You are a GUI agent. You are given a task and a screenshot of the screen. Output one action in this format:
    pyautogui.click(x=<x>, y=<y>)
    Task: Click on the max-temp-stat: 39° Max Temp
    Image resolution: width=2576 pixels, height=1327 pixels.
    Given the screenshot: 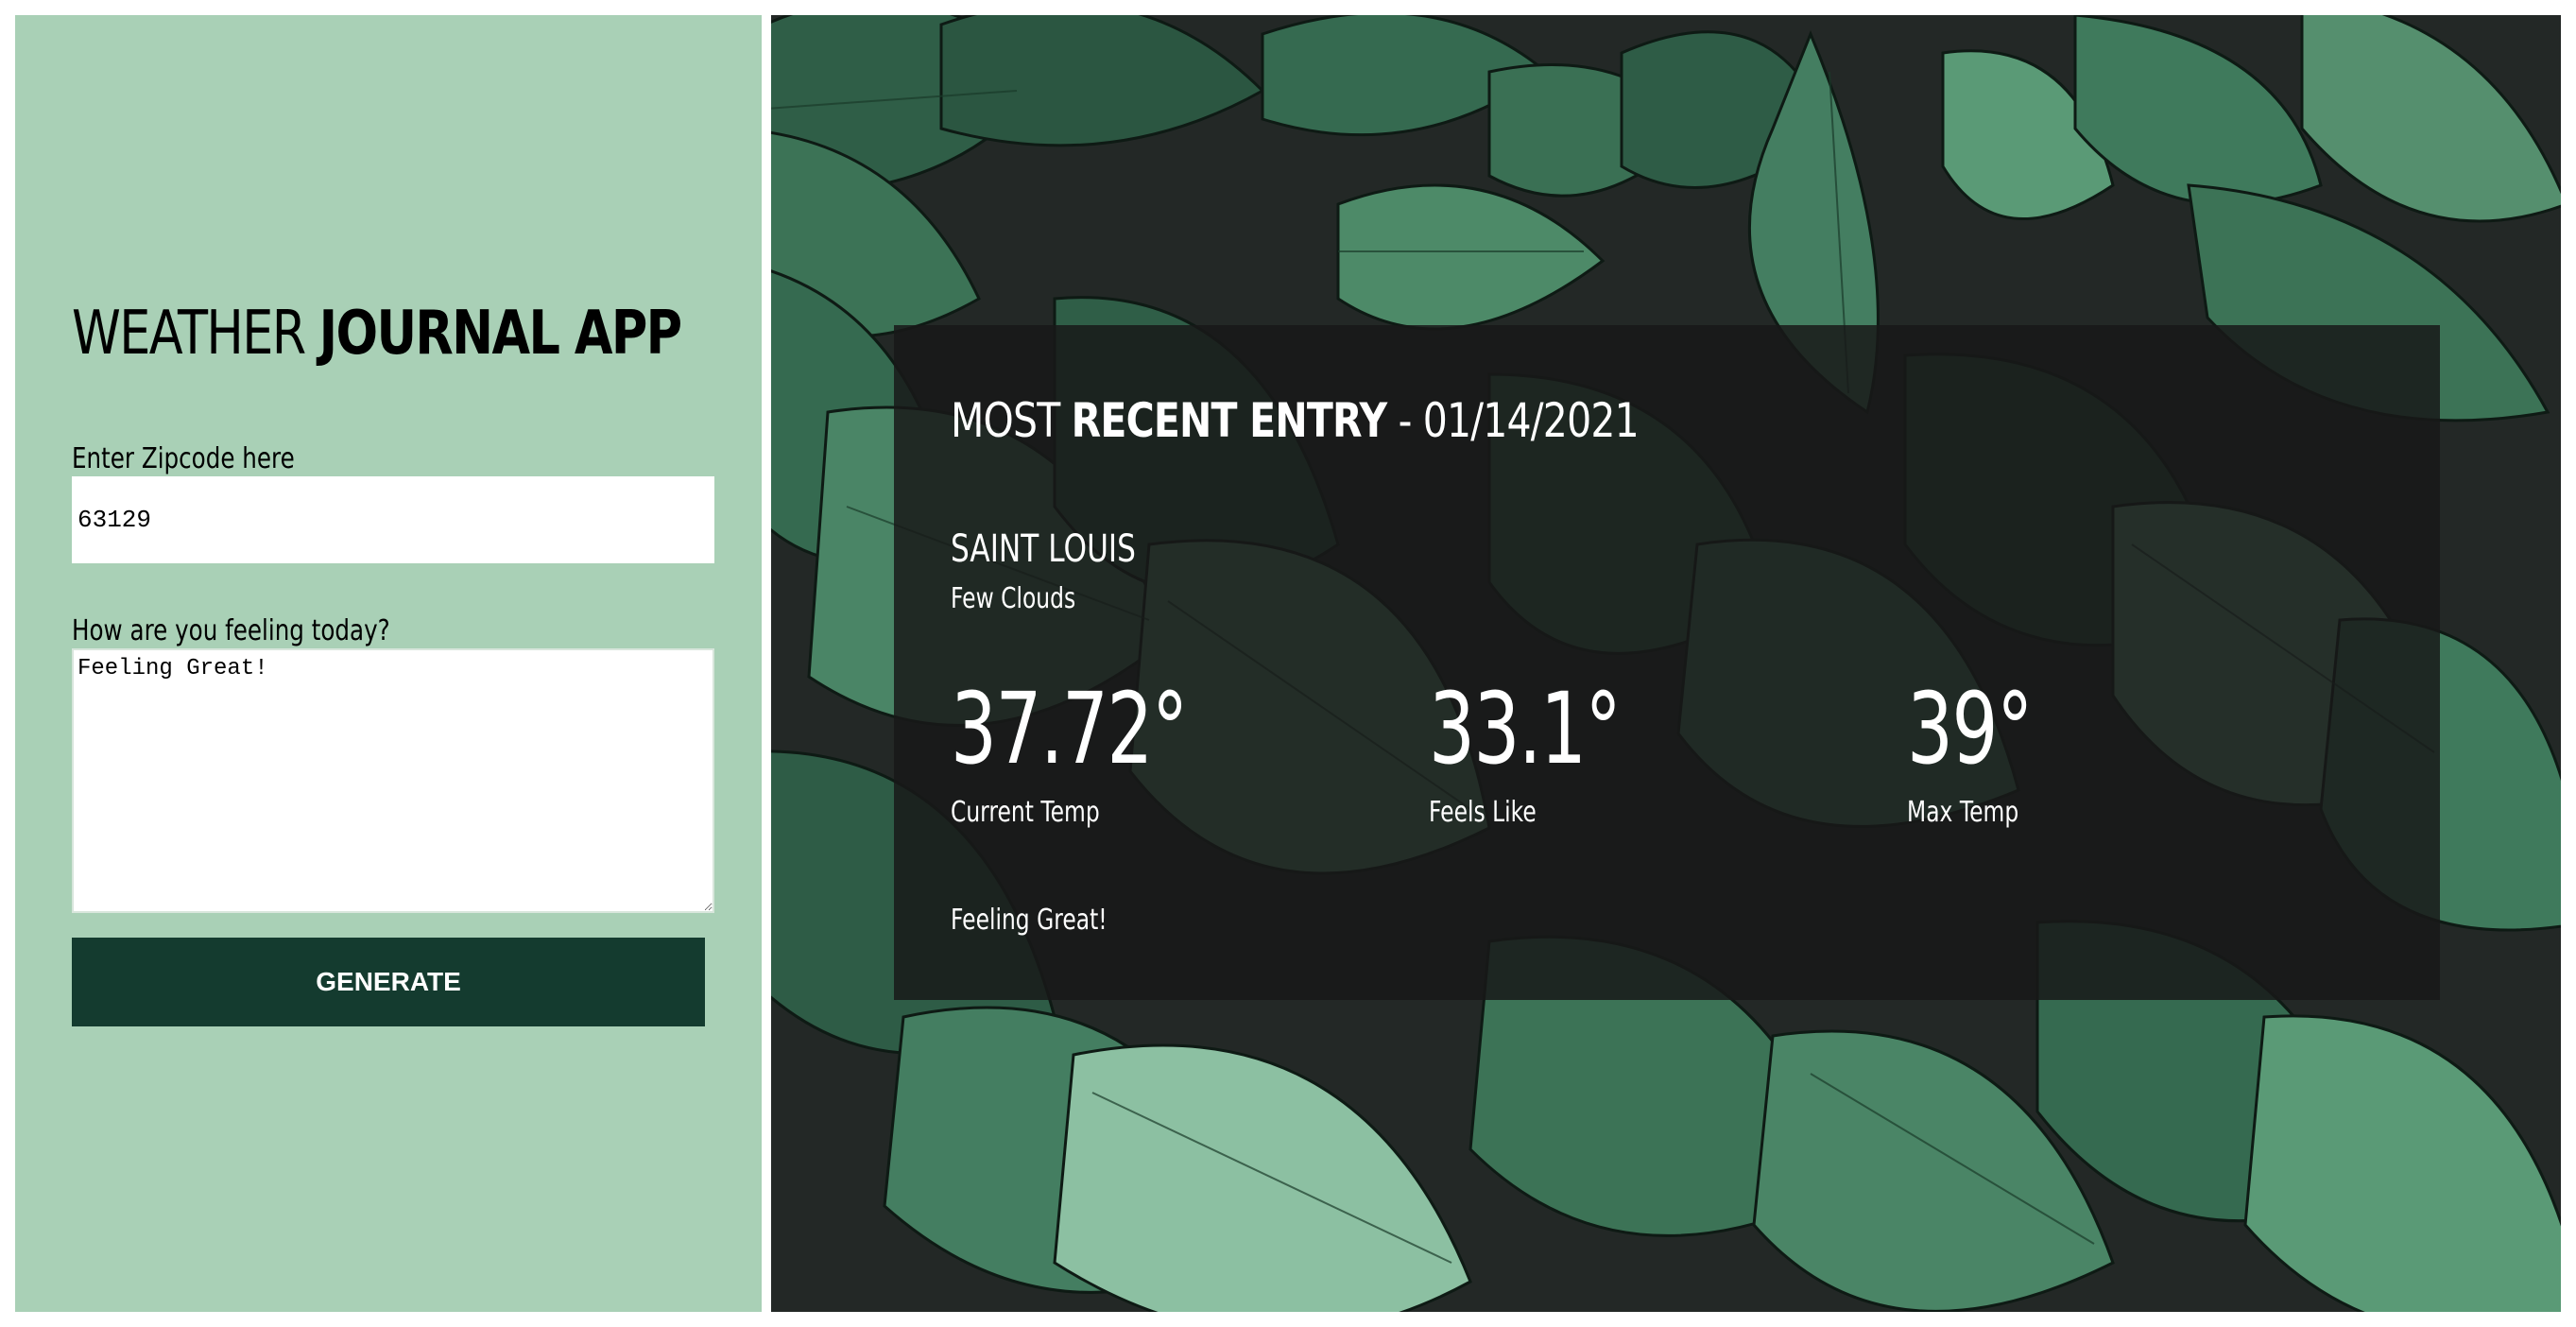 What is the action you would take?
    pyautogui.click(x=1991, y=750)
    